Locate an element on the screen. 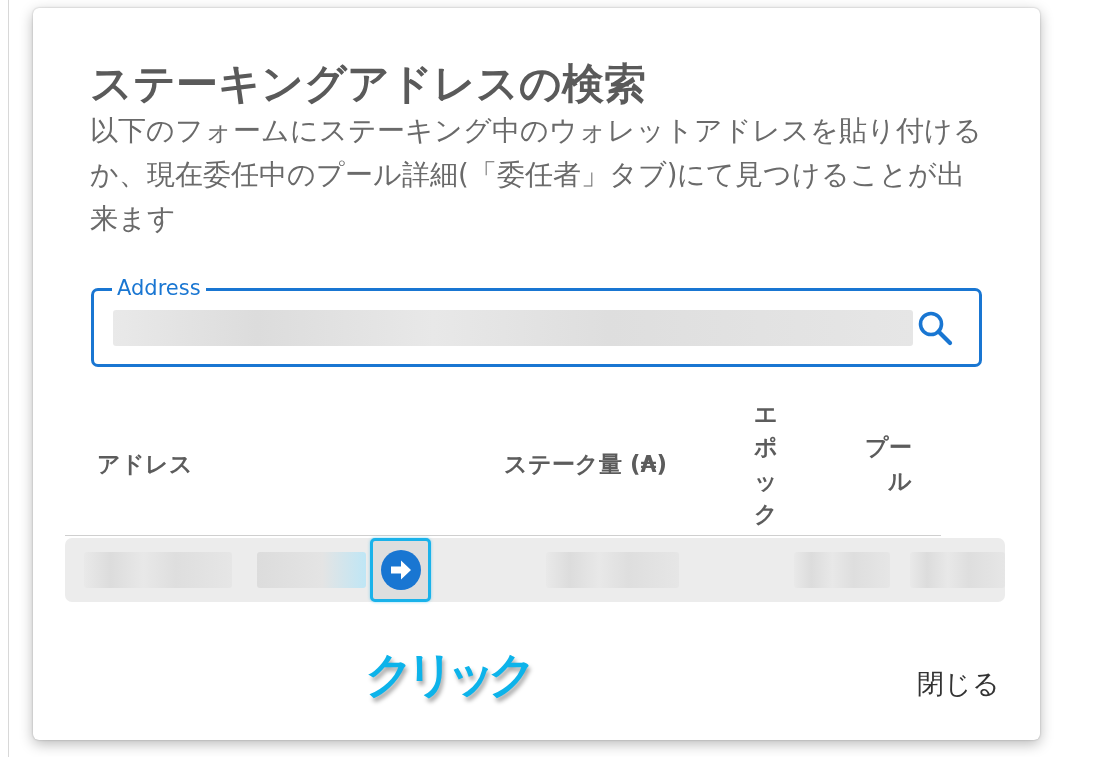 The image size is (1119, 757). open-button is located at coordinates (400, 570).